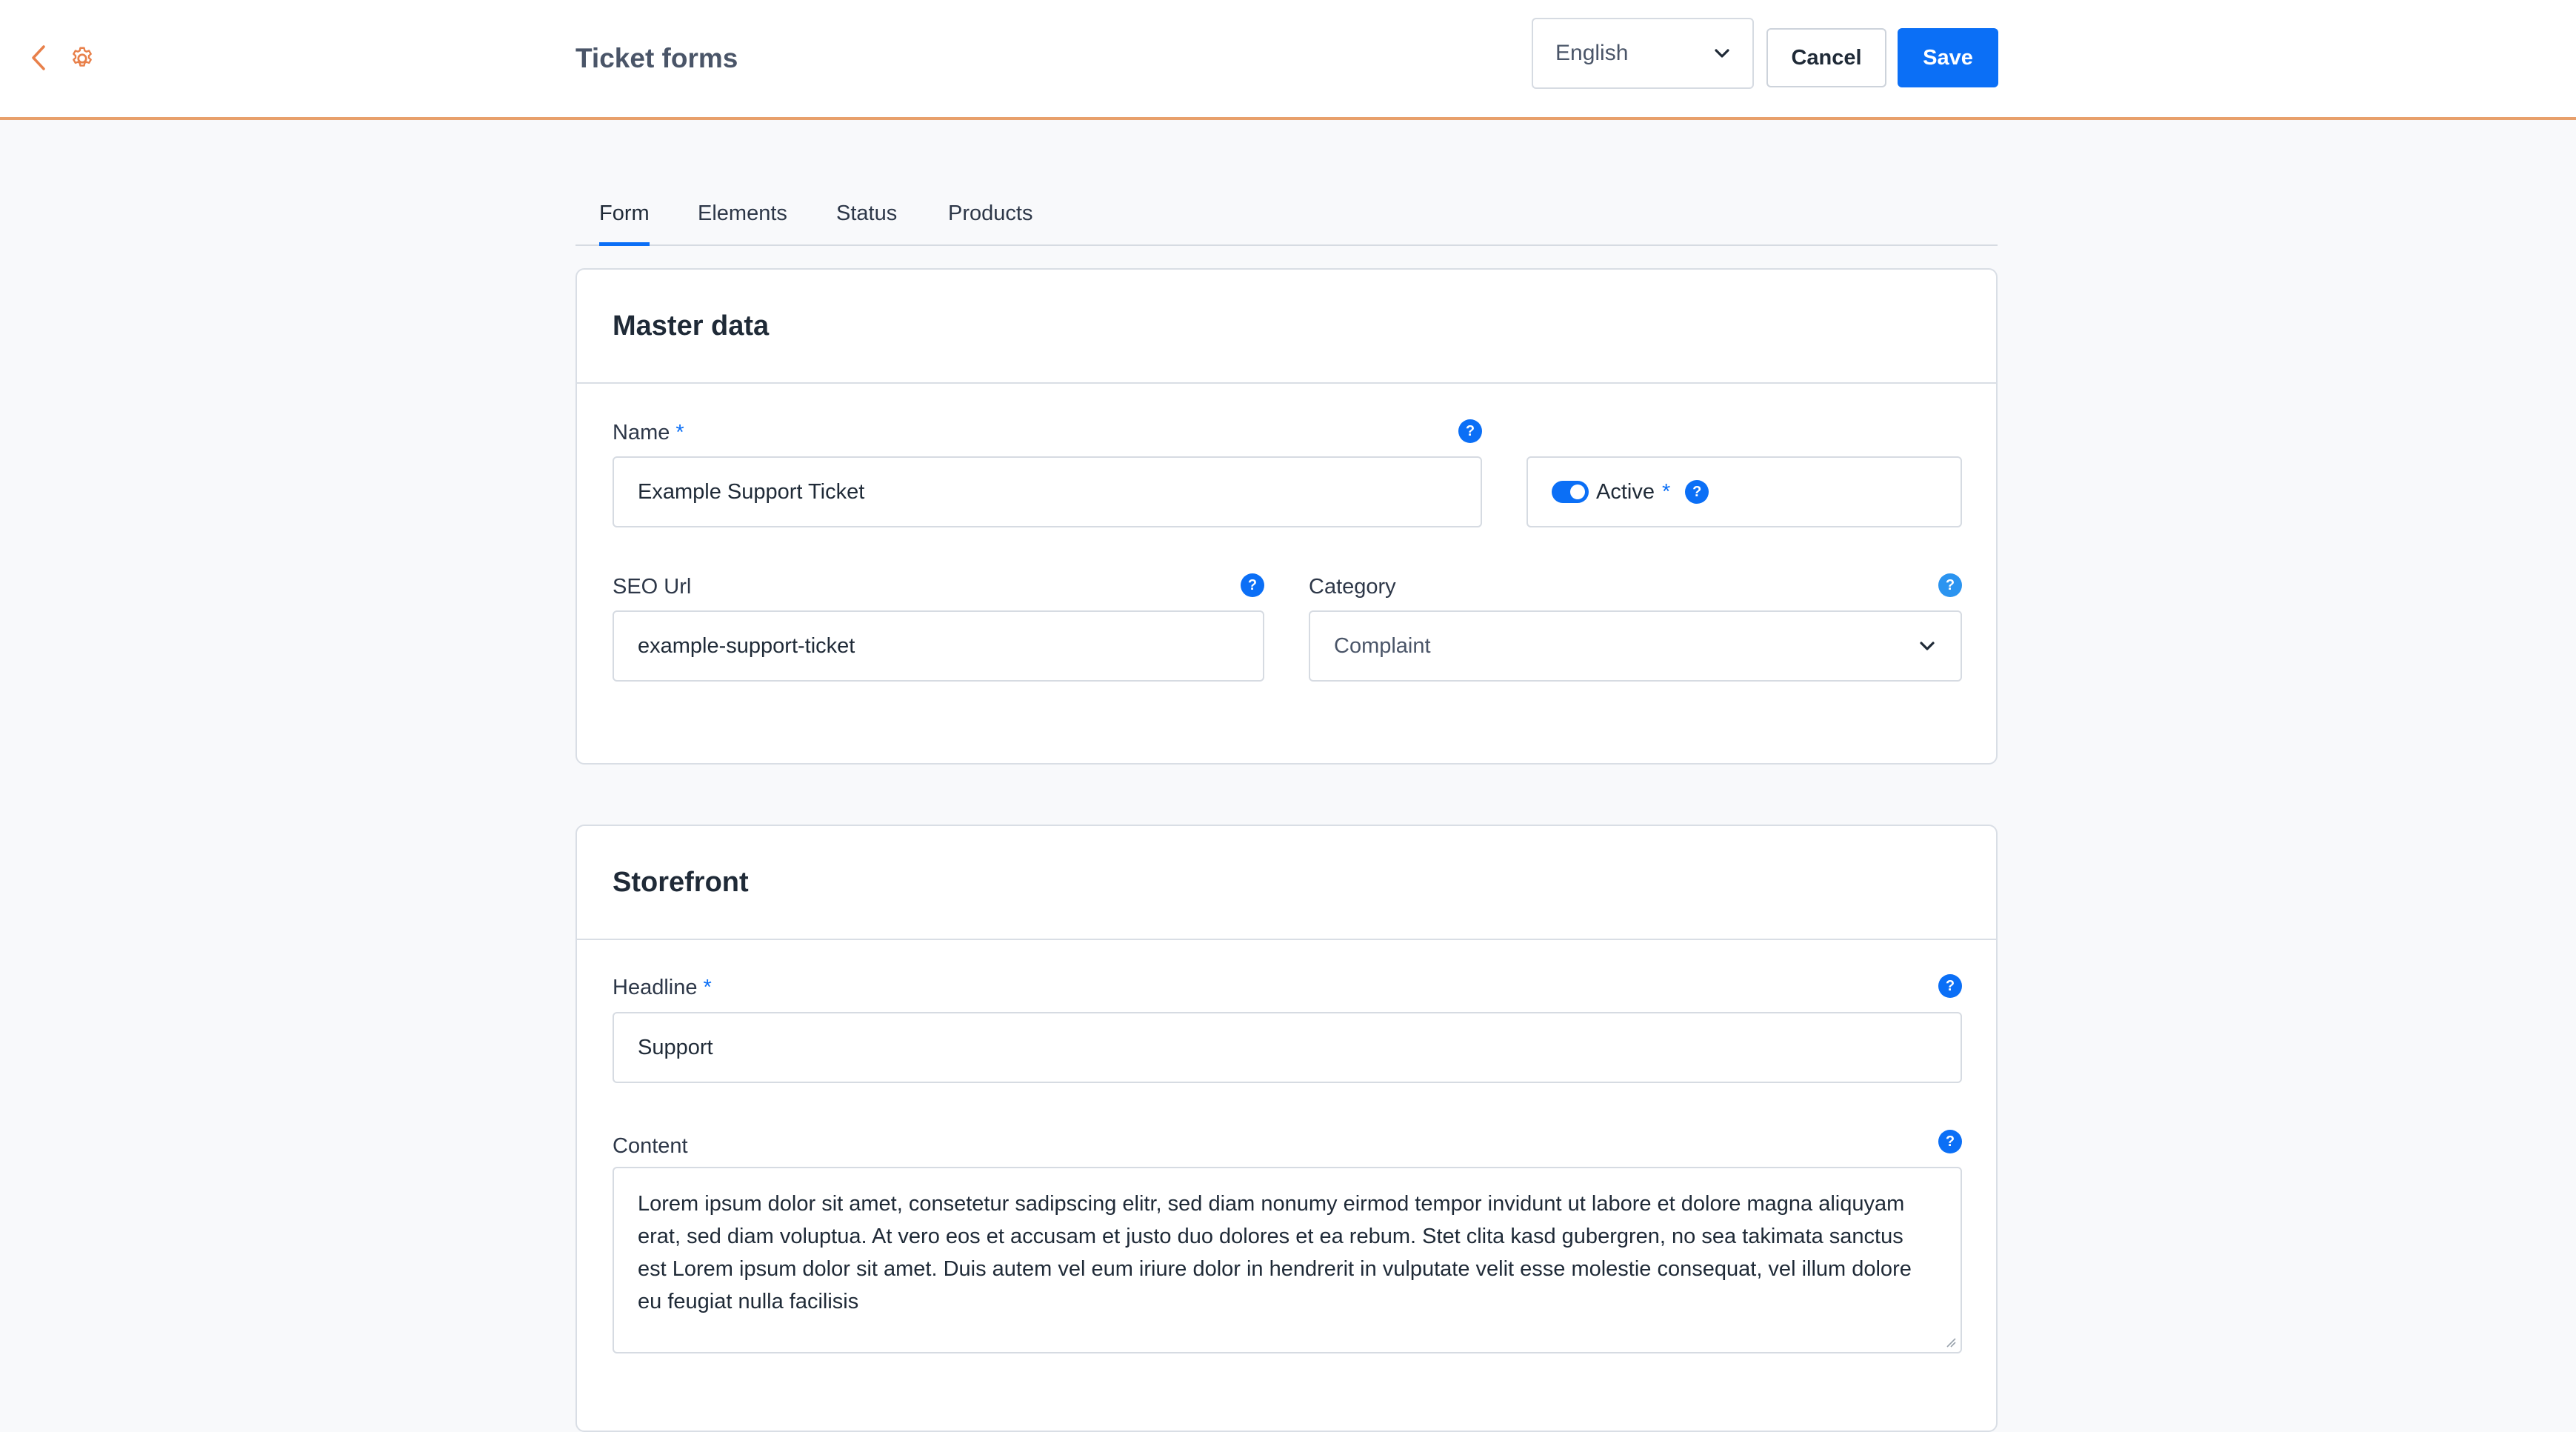  What do you see at coordinates (1288, 60) in the screenshot?
I see `top-bar: Ticket forms English Cancel Save` at bounding box center [1288, 60].